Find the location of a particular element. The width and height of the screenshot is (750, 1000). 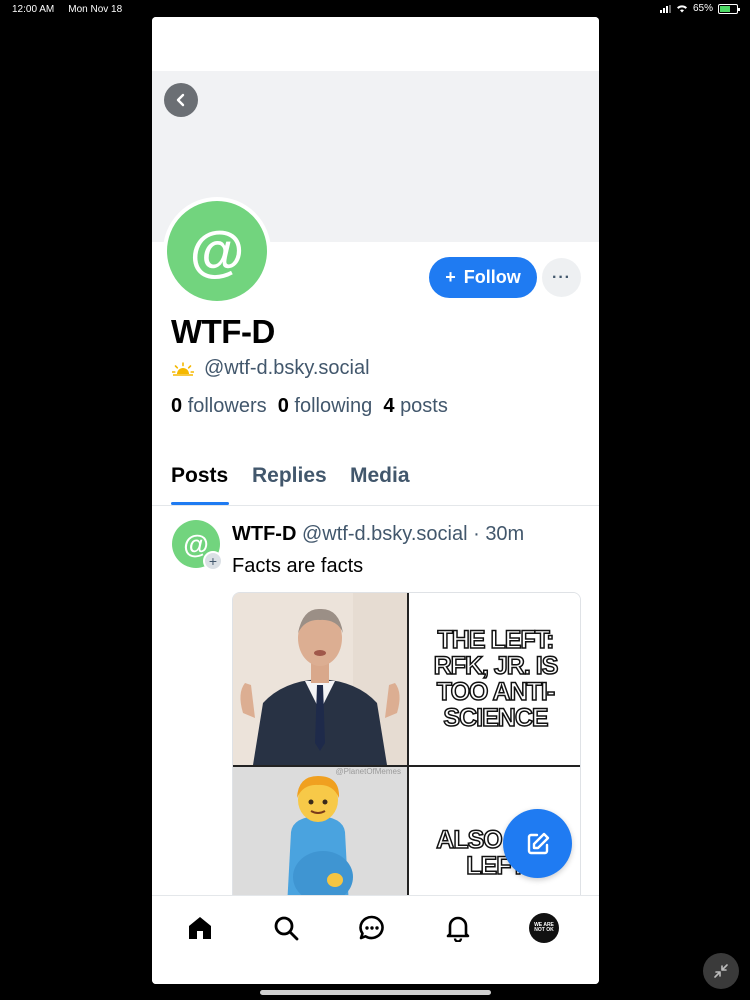

pregnant-man-emoji-icon is located at coordinates (320, 835).